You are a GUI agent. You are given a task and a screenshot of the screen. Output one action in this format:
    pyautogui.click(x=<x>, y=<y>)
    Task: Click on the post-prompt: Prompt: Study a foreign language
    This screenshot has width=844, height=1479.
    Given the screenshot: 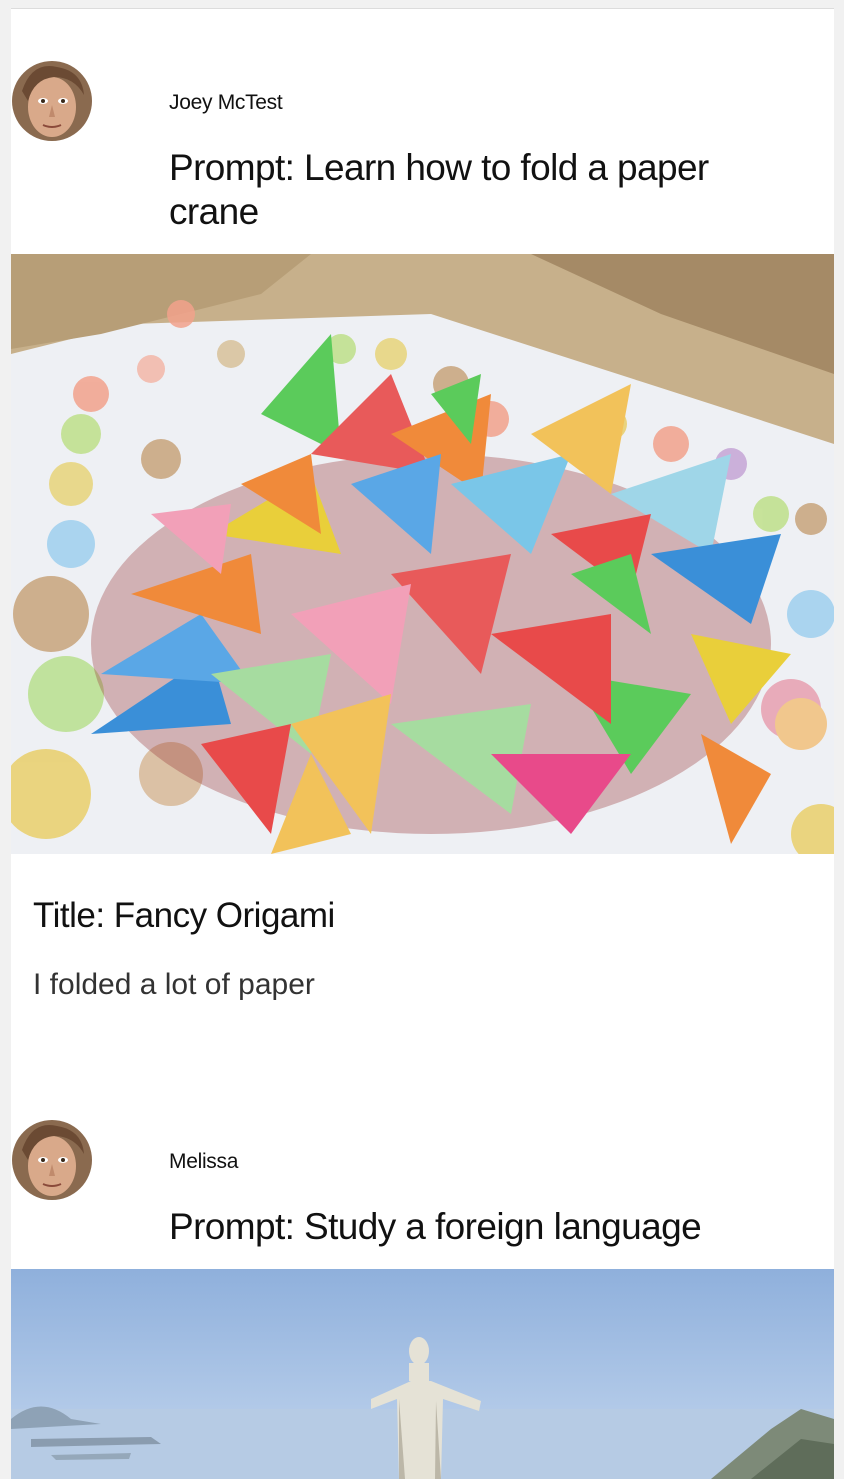 What is the action you would take?
    pyautogui.click(x=435, y=1226)
    